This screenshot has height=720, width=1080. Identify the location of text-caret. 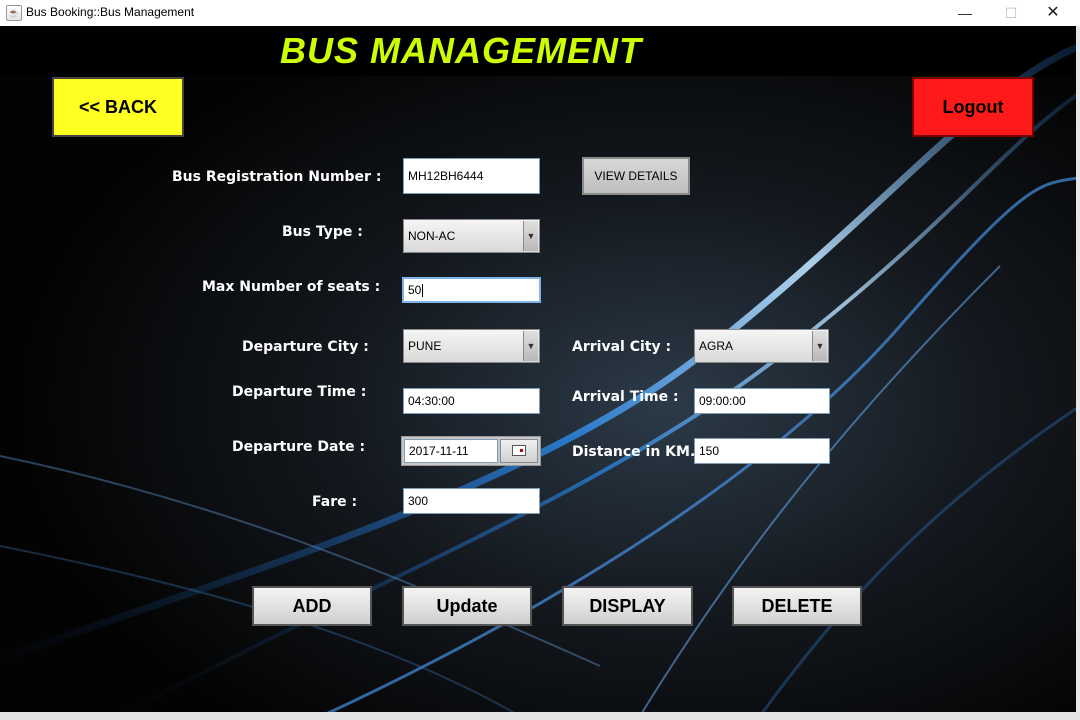
(423, 291).